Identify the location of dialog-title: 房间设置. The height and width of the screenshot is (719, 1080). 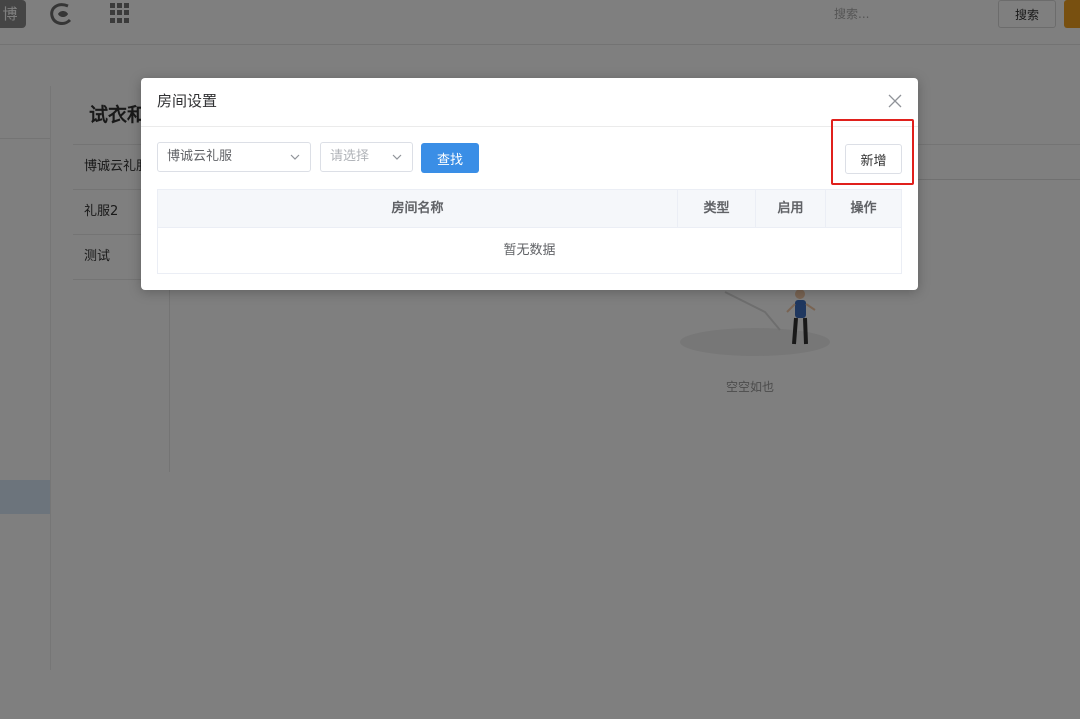
(187, 101).